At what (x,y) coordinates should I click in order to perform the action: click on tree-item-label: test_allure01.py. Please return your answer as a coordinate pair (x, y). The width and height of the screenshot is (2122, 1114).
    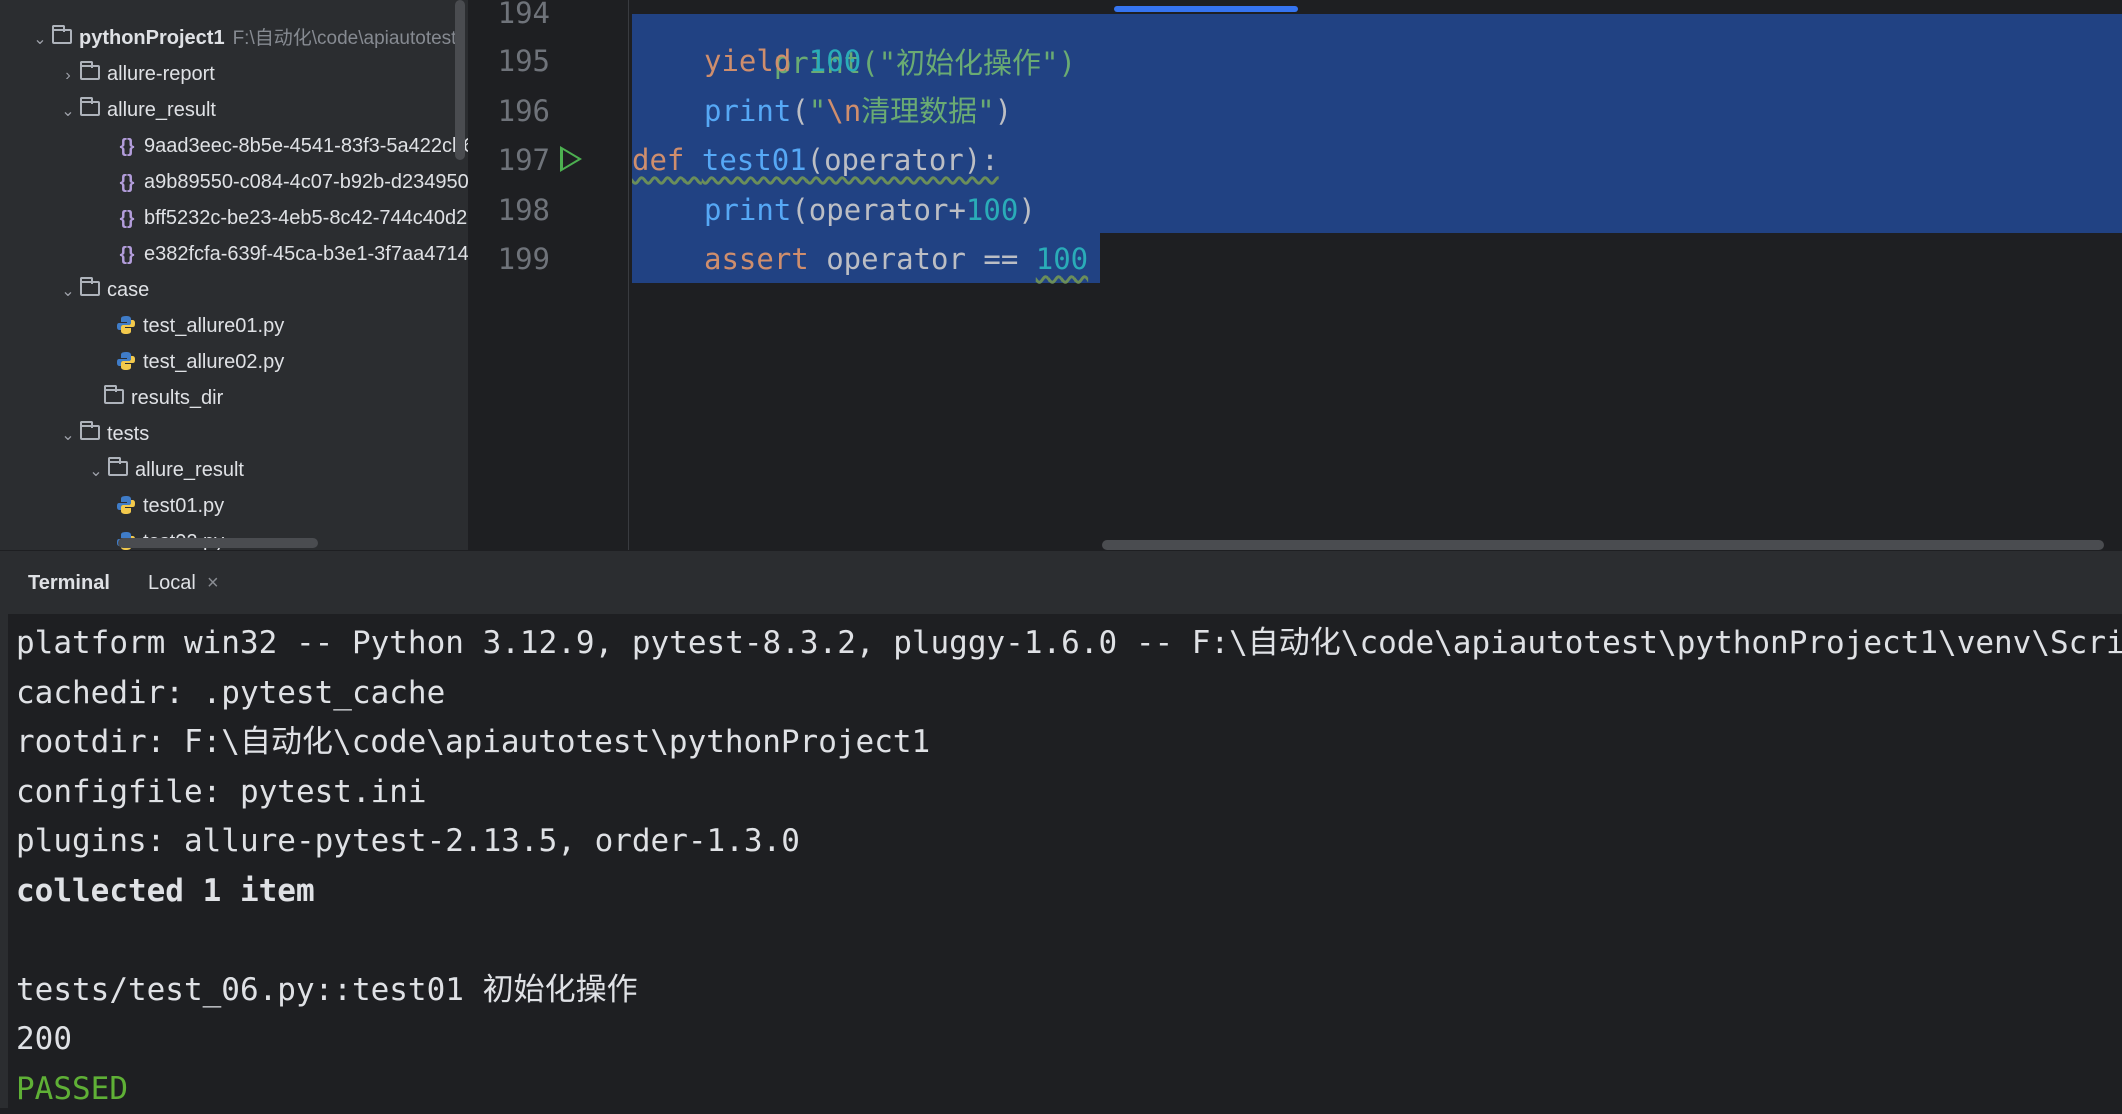
    Looking at the image, I should click on (214, 326).